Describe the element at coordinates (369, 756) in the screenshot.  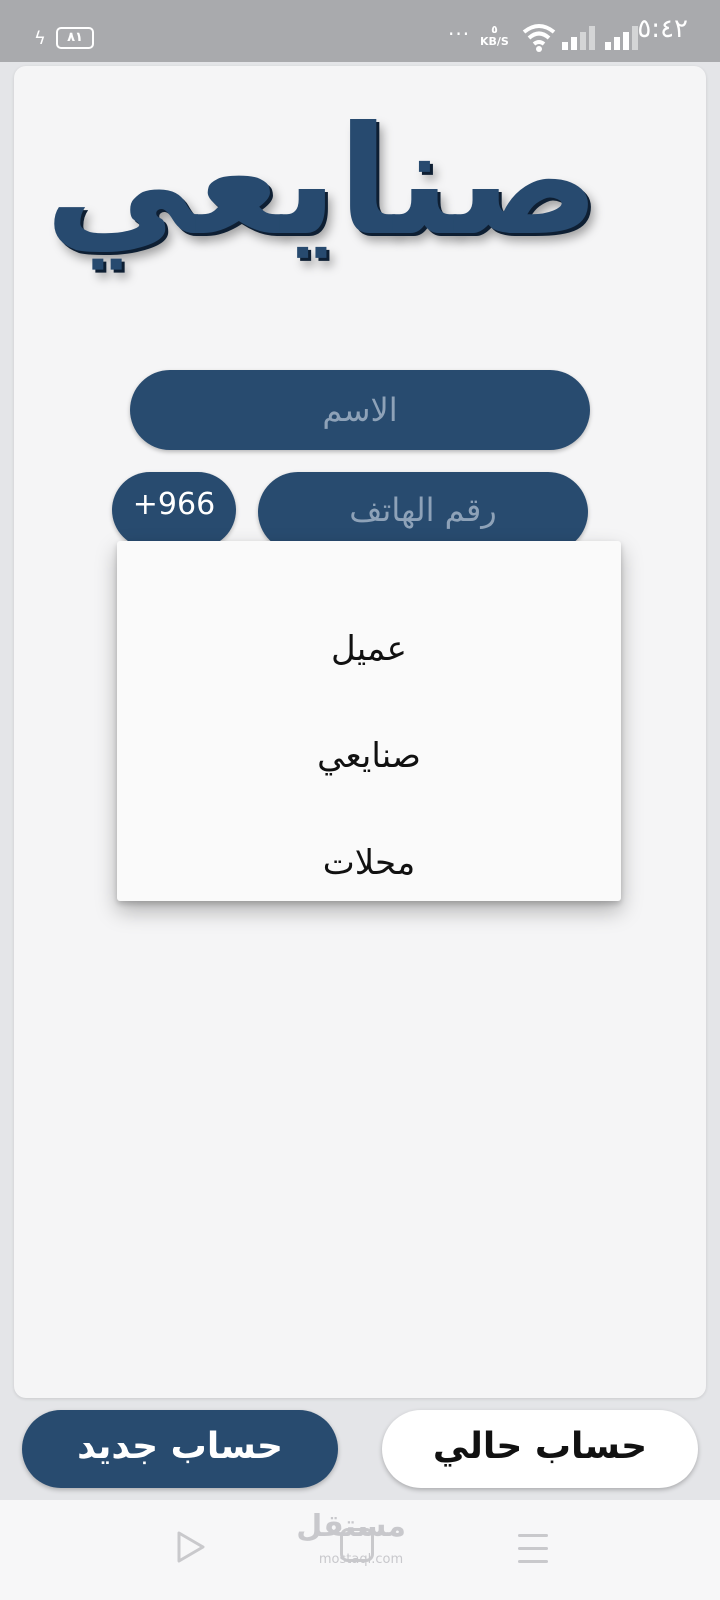
I see `menu-item-craftsman: صنايعي` at that location.